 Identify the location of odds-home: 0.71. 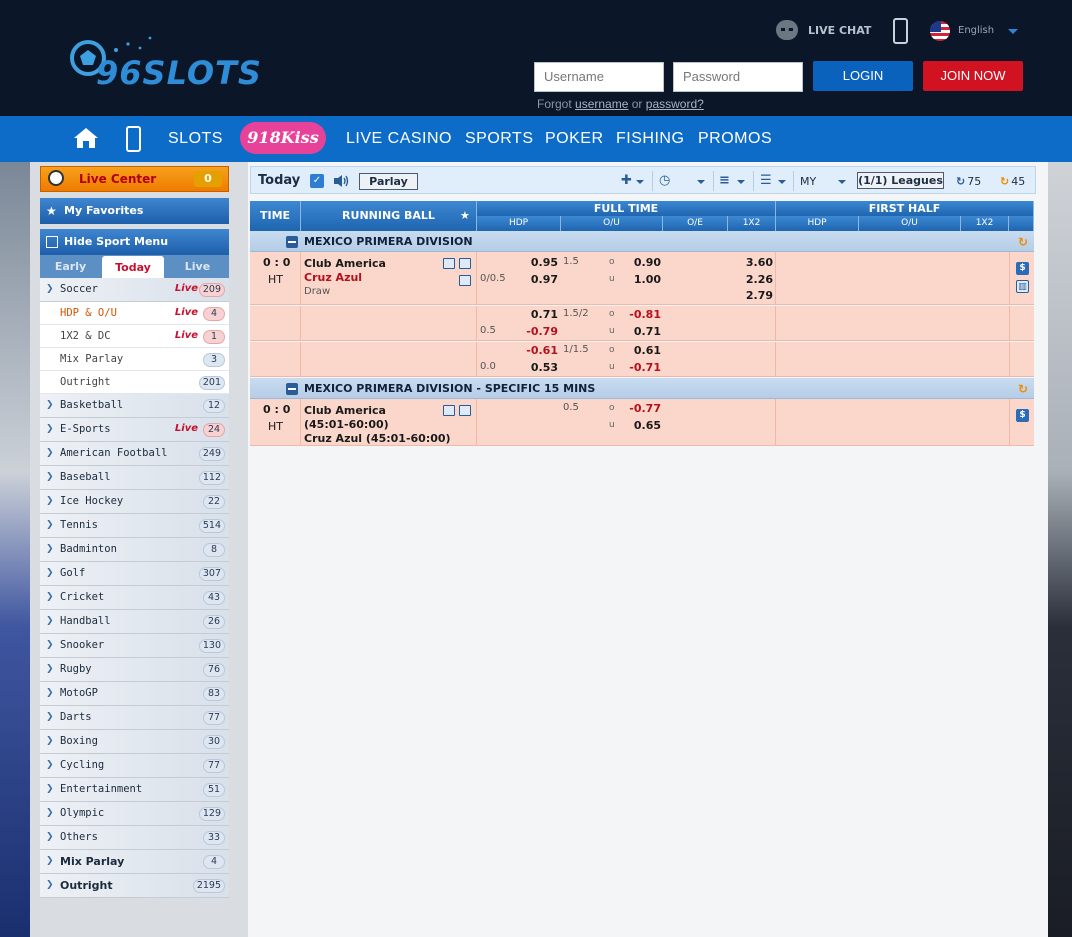
(538, 314).